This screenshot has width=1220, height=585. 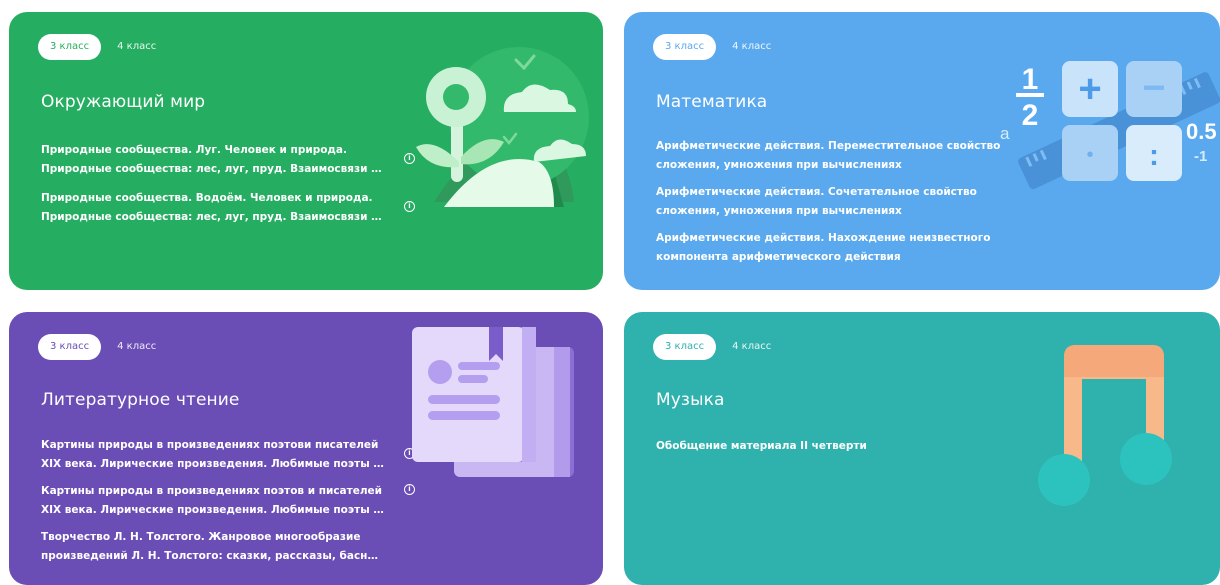 What do you see at coordinates (1030, 115) in the screenshot?
I see `fraction-denominator: 2` at bounding box center [1030, 115].